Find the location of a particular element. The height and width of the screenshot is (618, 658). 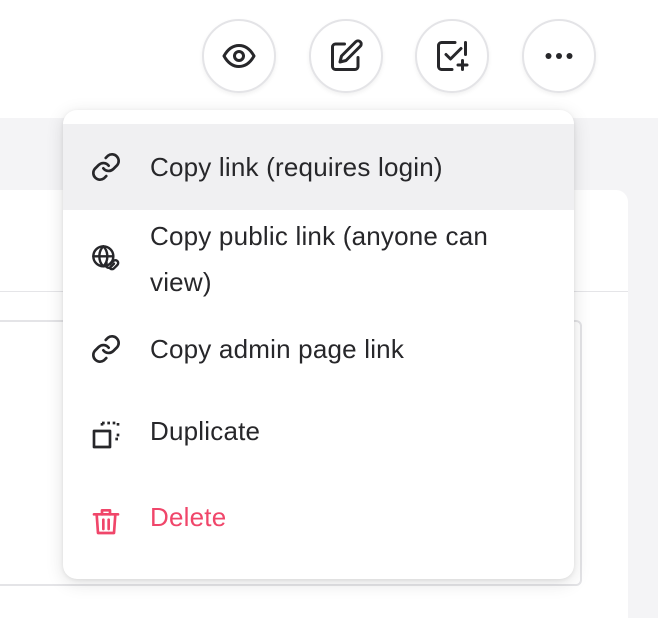

delete-label: Delete is located at coordinates (188, 517).